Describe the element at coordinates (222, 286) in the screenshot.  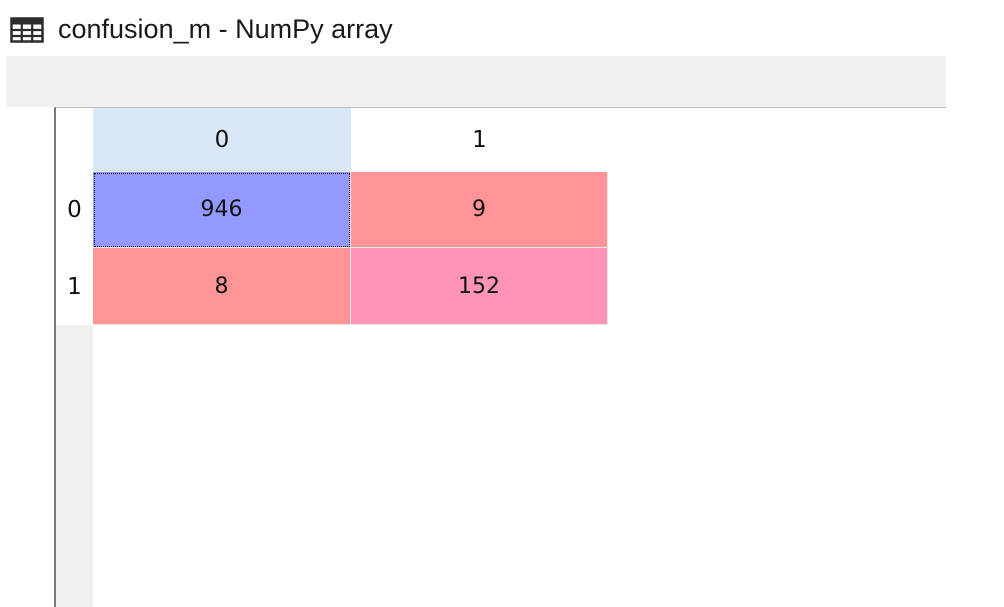
I see `table-cell-1-0: 8` at that location.